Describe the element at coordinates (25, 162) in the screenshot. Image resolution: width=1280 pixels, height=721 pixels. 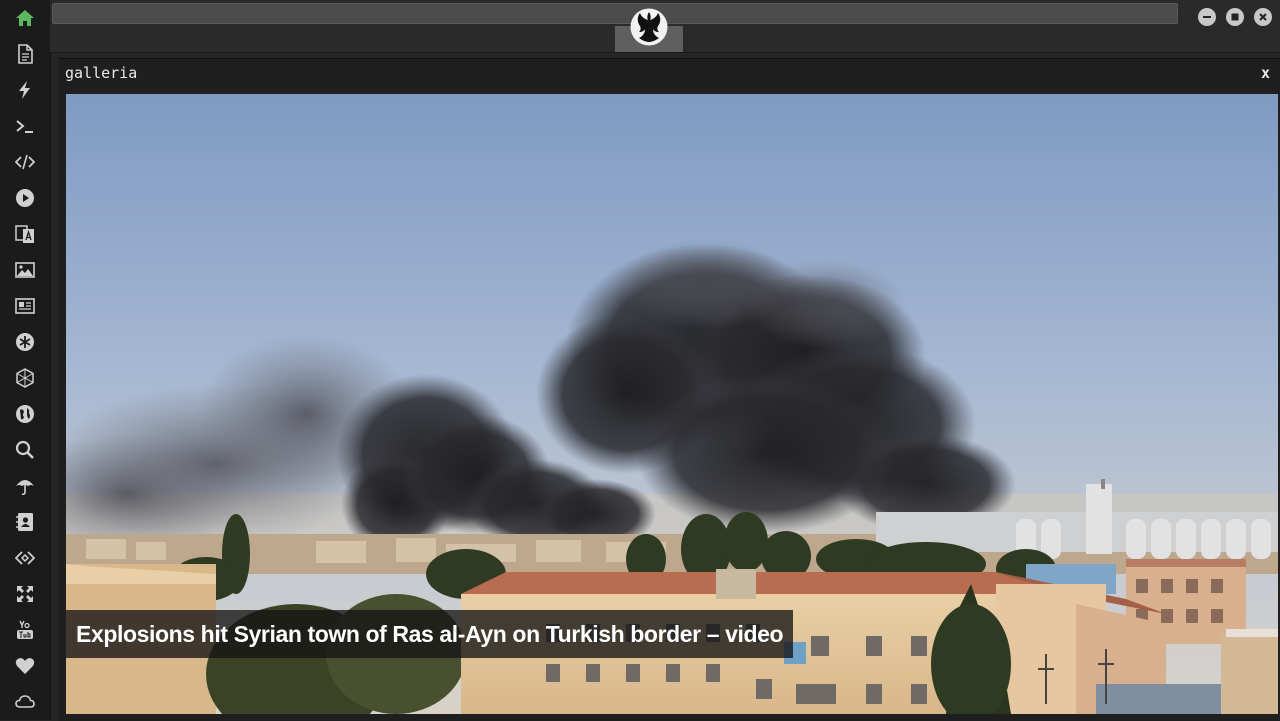
I see `code-icon` at that location.